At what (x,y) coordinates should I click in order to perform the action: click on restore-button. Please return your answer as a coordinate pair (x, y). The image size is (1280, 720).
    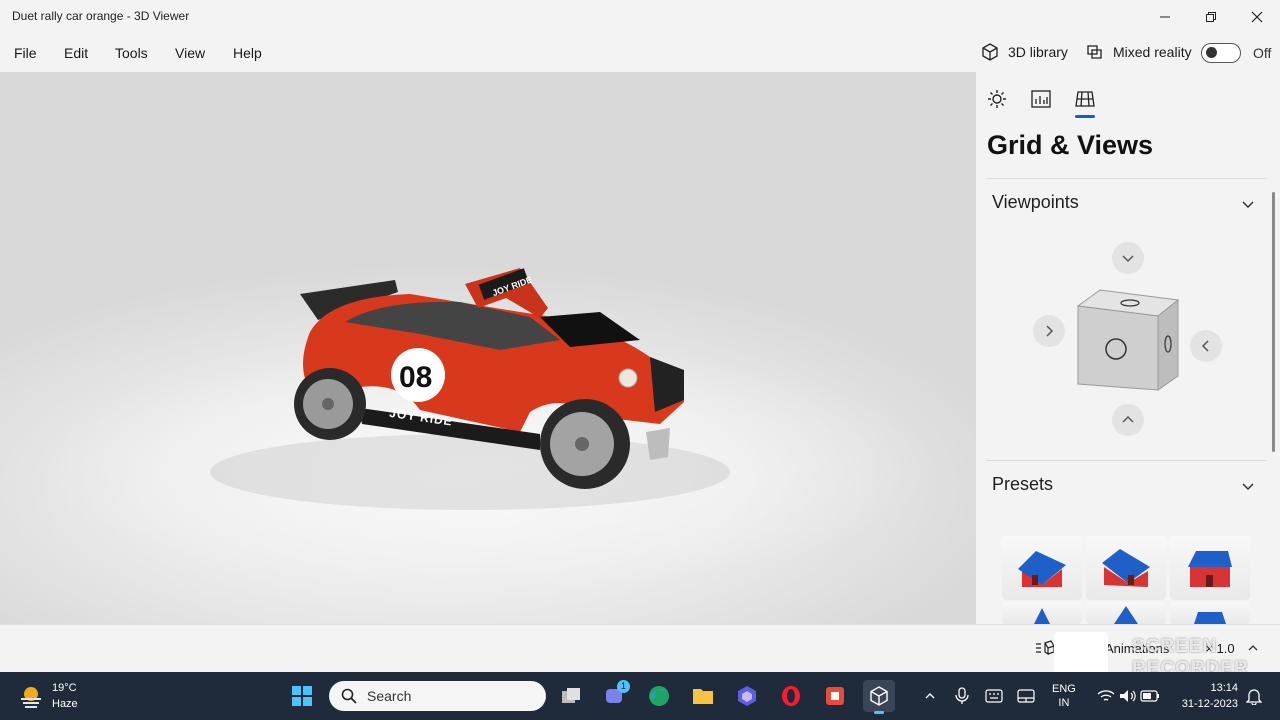
    Looking at the image, I should click on (1211, 17).